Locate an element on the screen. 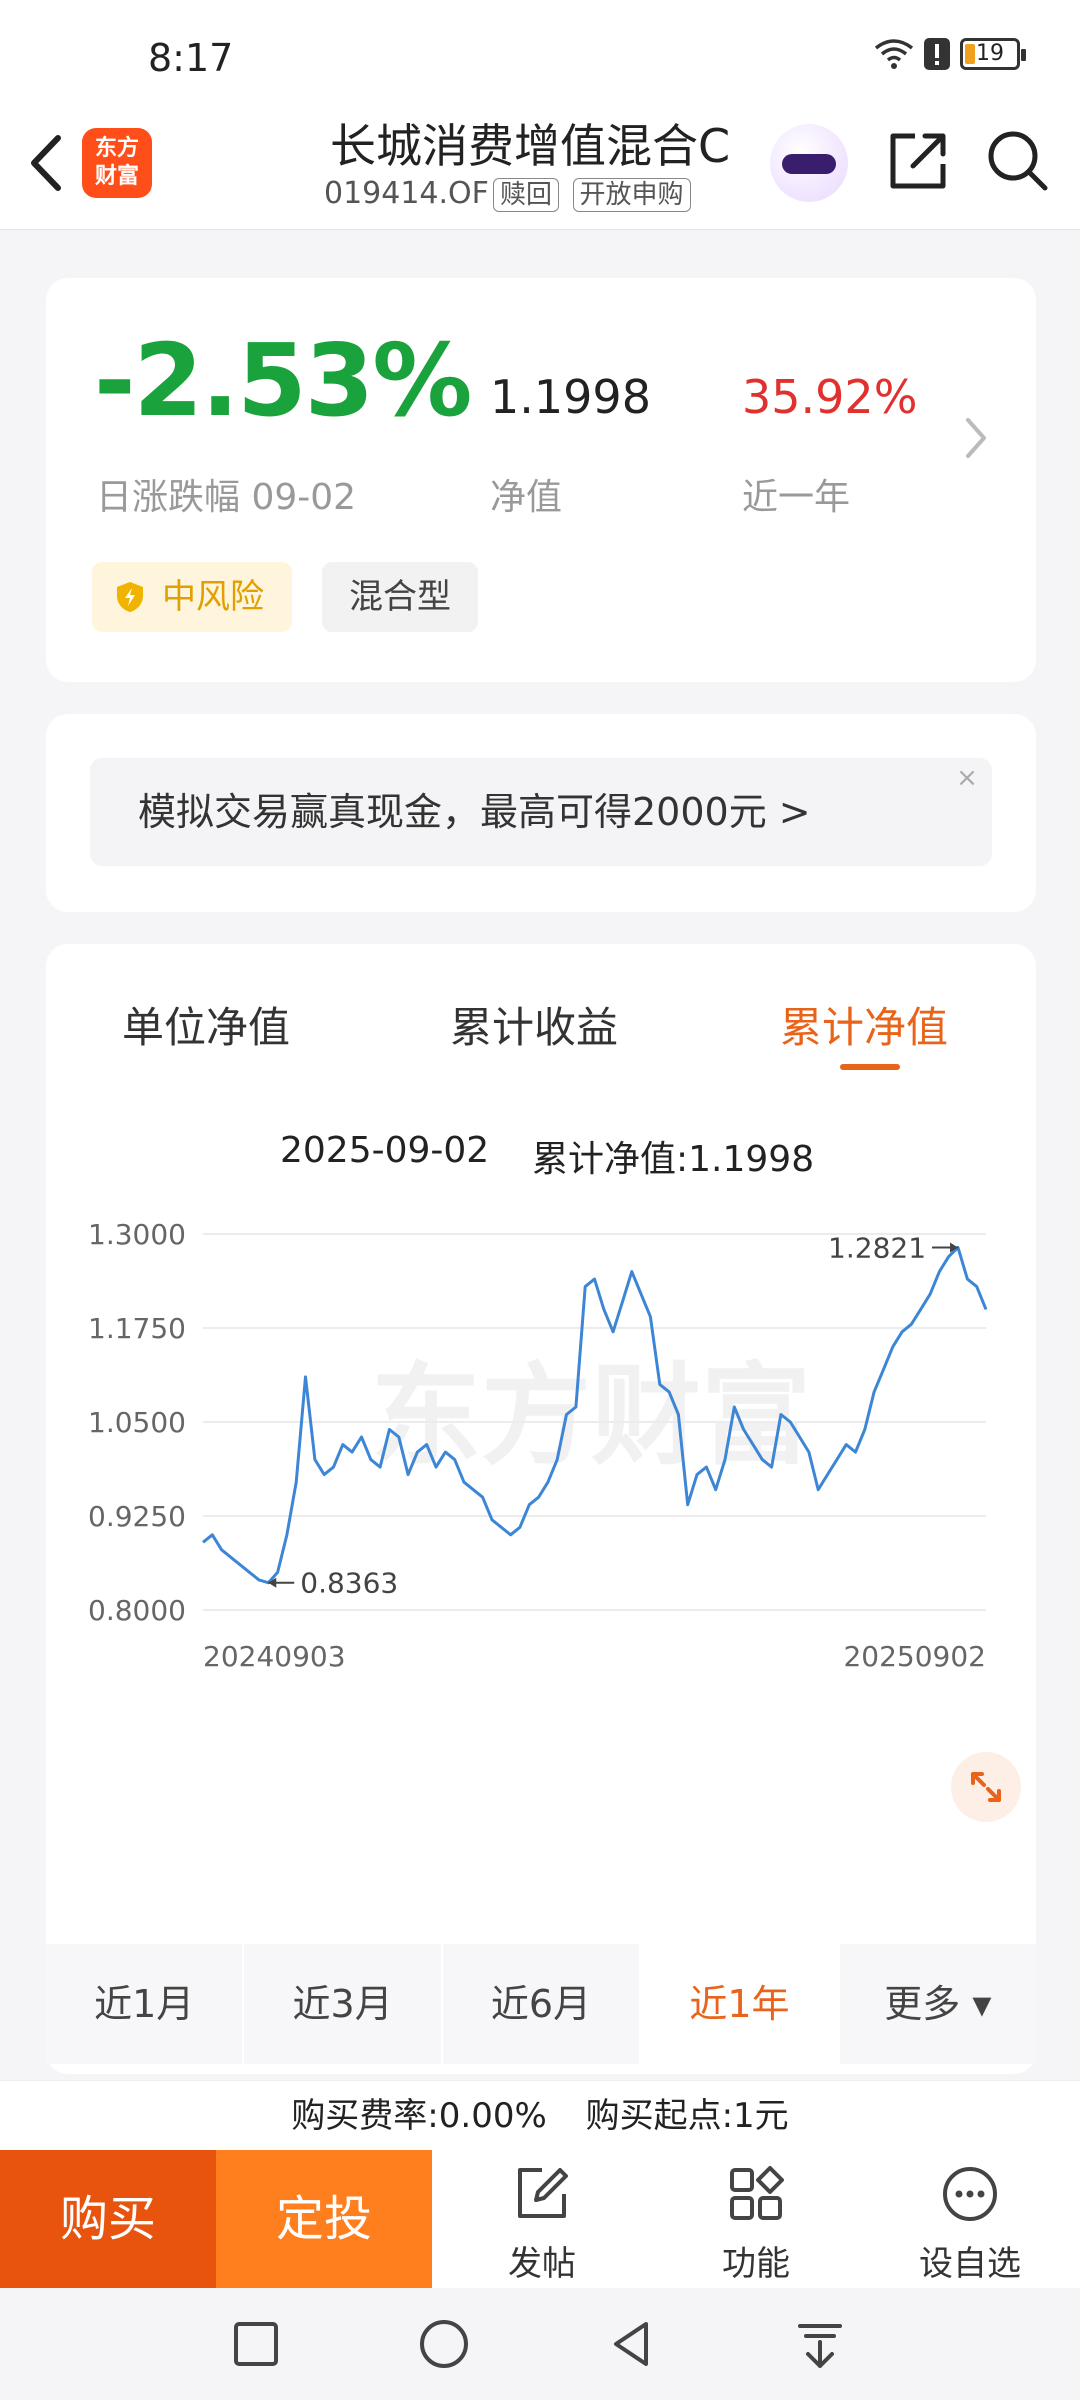 This screenshot has height=2400, width=1080. fund-title: 长城消费增值混合C is located at coordinates (530, 146).